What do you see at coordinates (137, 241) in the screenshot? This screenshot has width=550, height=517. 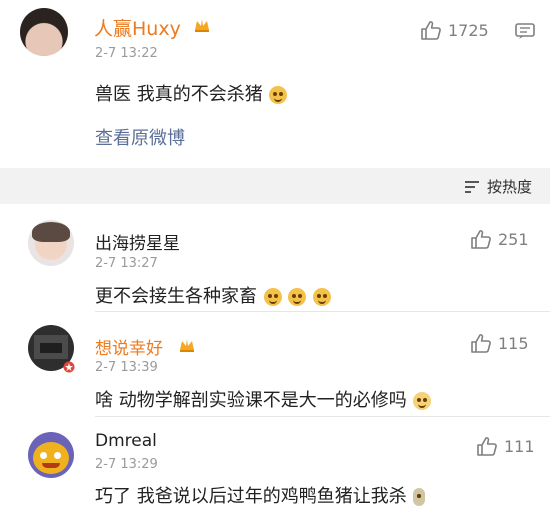 I see `comment-author: 出海捞星星` at bounding box center [137, 241].